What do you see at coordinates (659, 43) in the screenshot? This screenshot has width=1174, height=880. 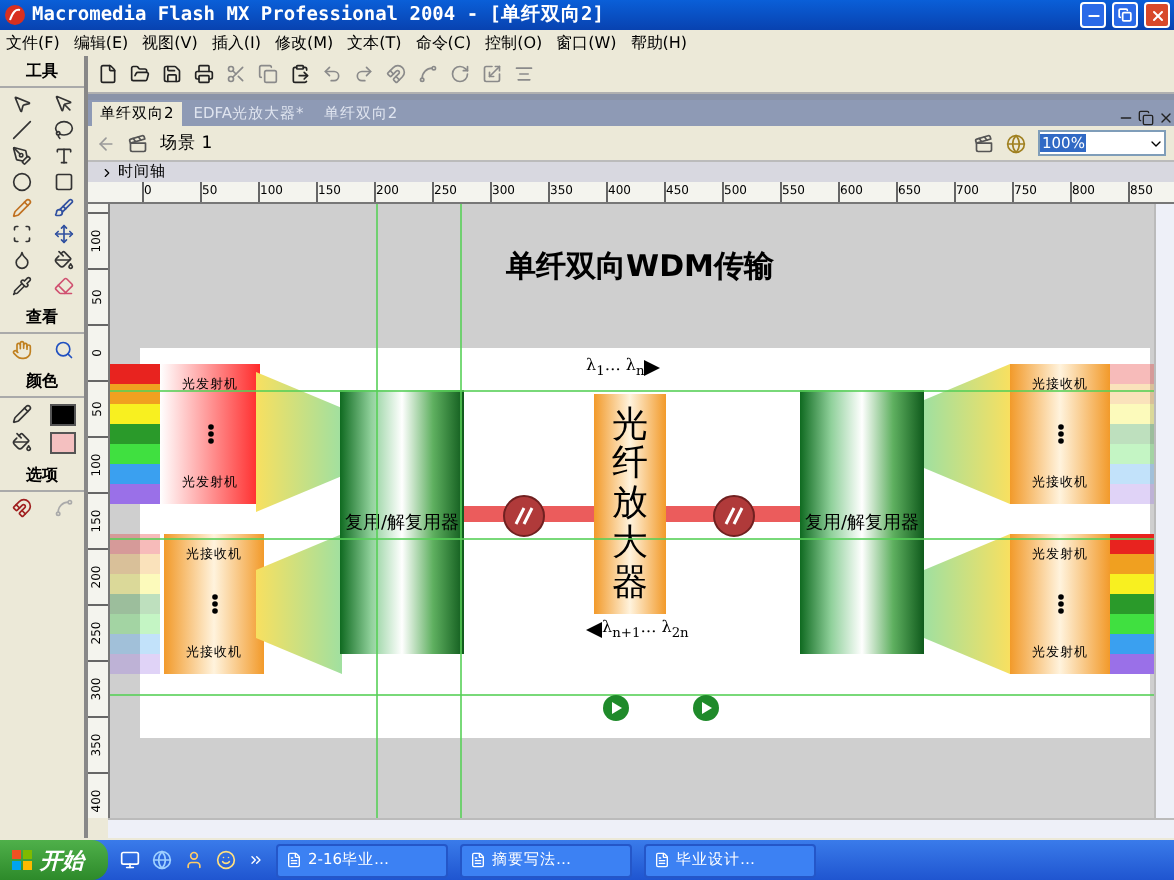 I see `menu-item: 帮助(H)` at bounding box center [659, 43].